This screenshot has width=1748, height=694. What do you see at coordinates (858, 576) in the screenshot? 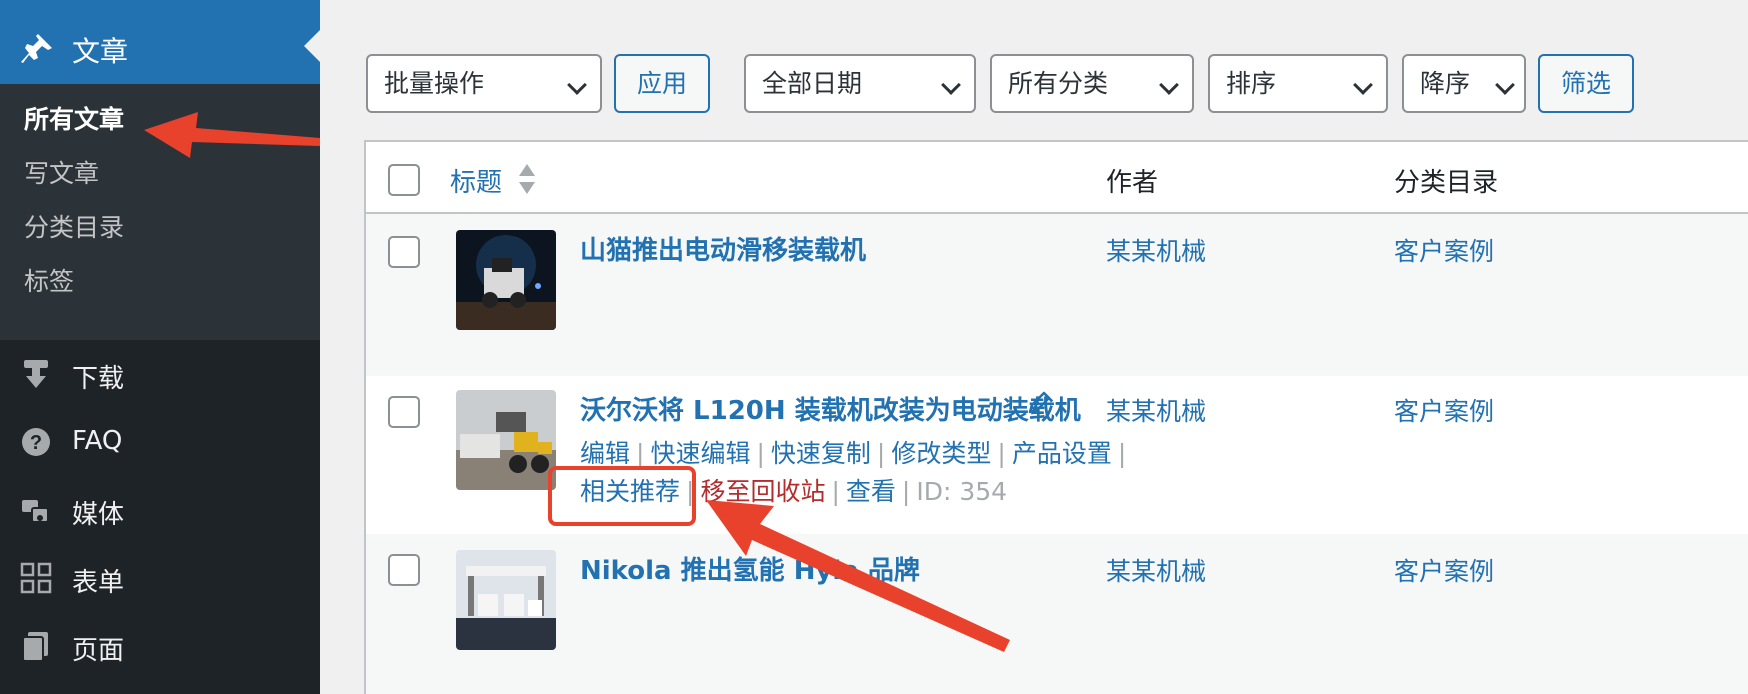
I see `arrow-to-related` at bounding box center [858, 576].